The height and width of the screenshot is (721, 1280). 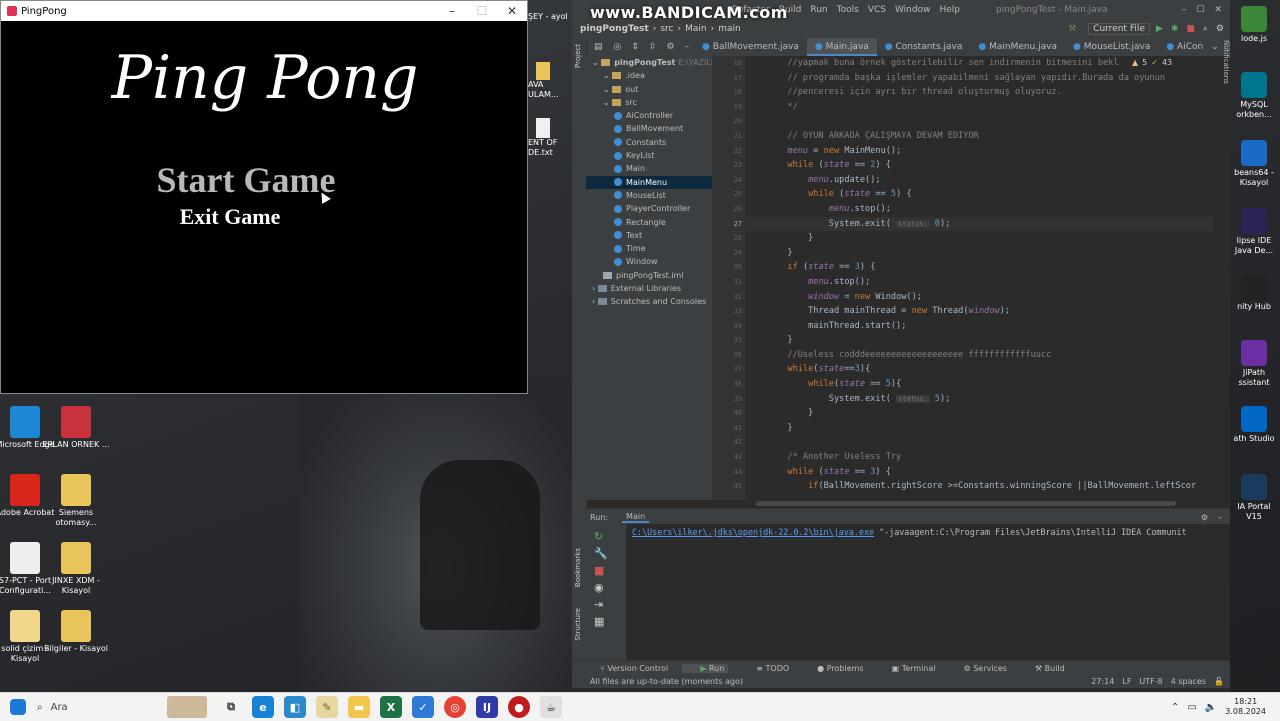 What do you see at coordinates (263, 707) in the screenshot?
I see `edge-icon: e` at bounding box center [263, 707].